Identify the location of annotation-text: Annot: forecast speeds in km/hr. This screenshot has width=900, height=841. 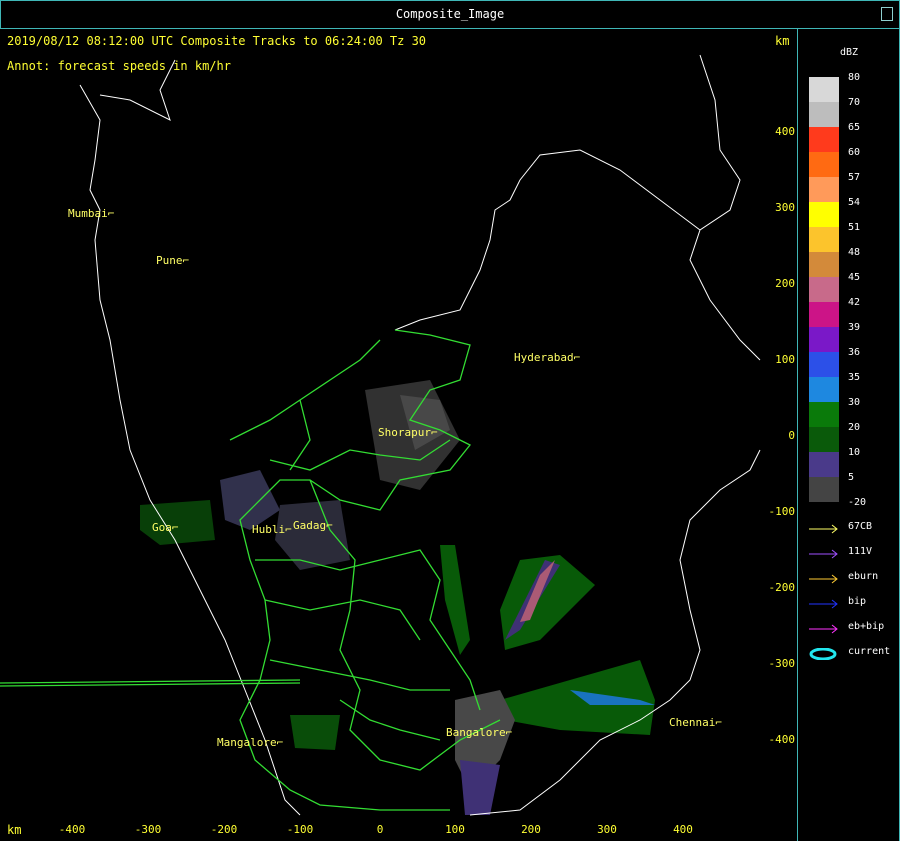
(119, 66).